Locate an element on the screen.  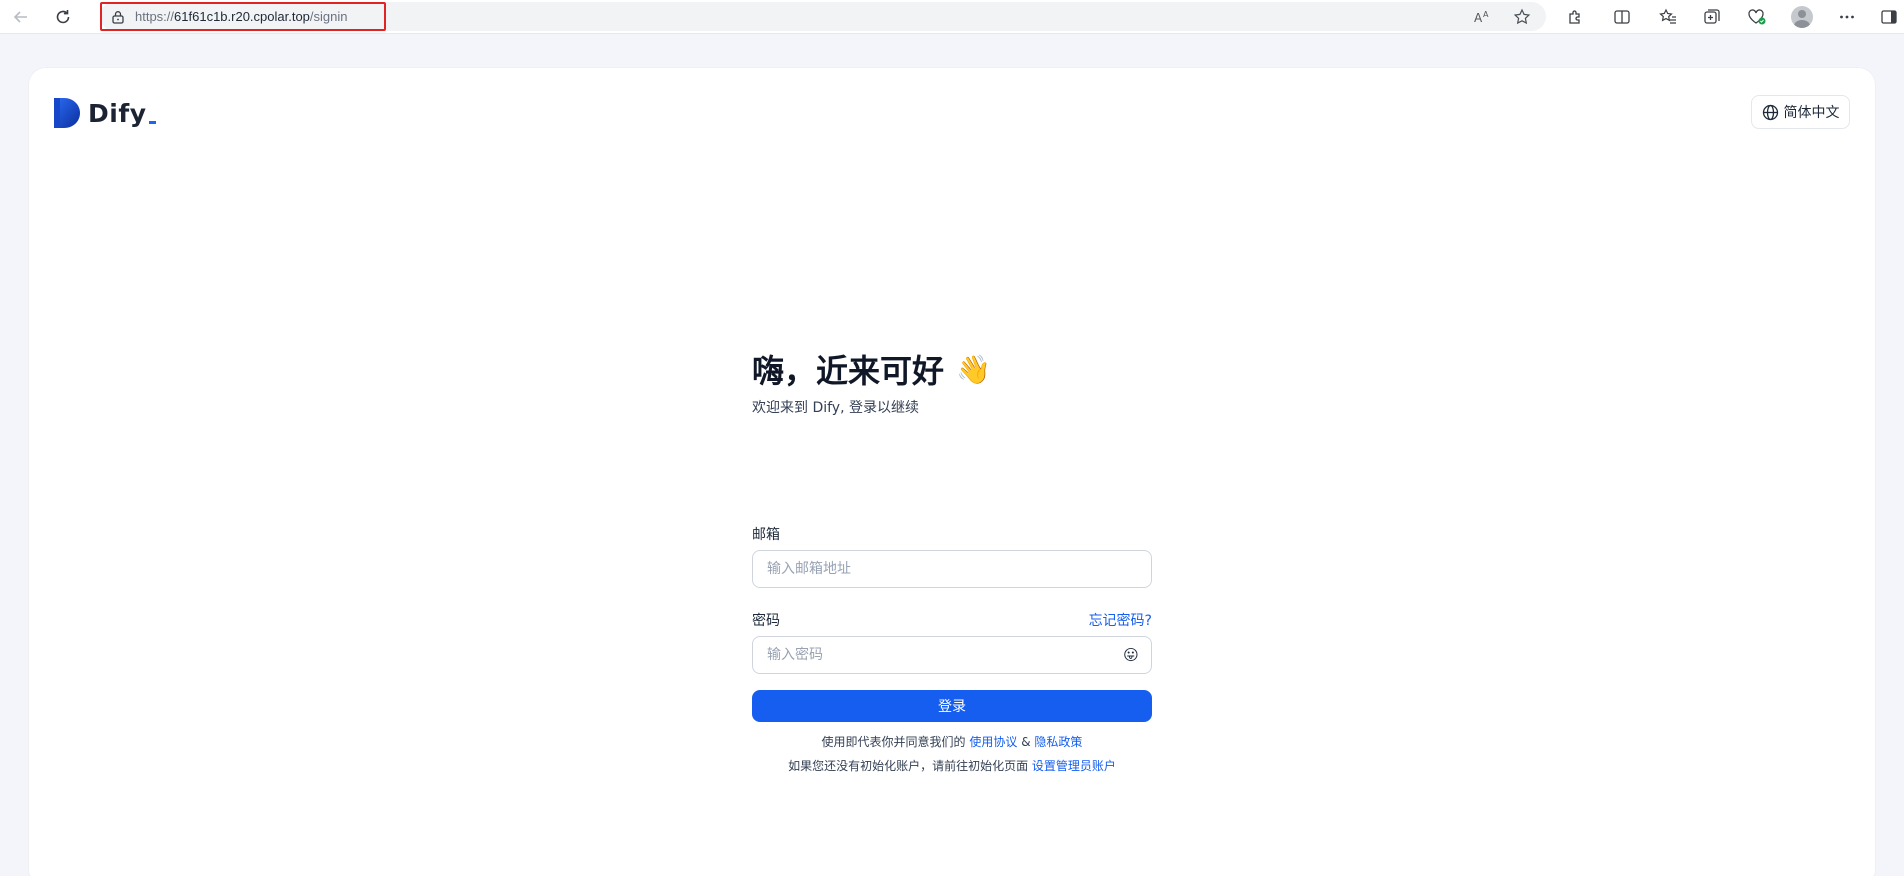
globe-icon is located at coordinates (1770, 112).